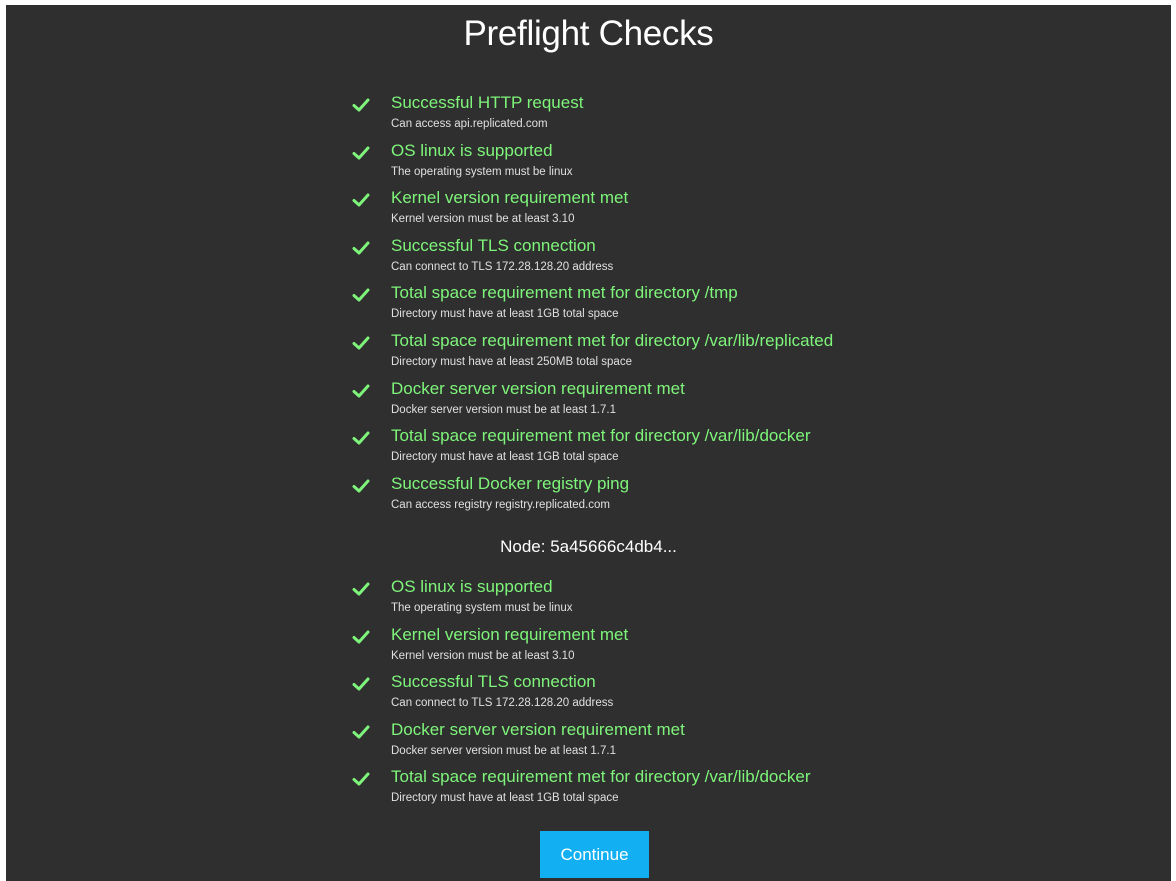 This screenshot has width=1176, height=881. What do you see at coordinates (469, 124) in the screenshot?
I see `check-description: Can access api.replicated.com` at bounding box center [469, 124].